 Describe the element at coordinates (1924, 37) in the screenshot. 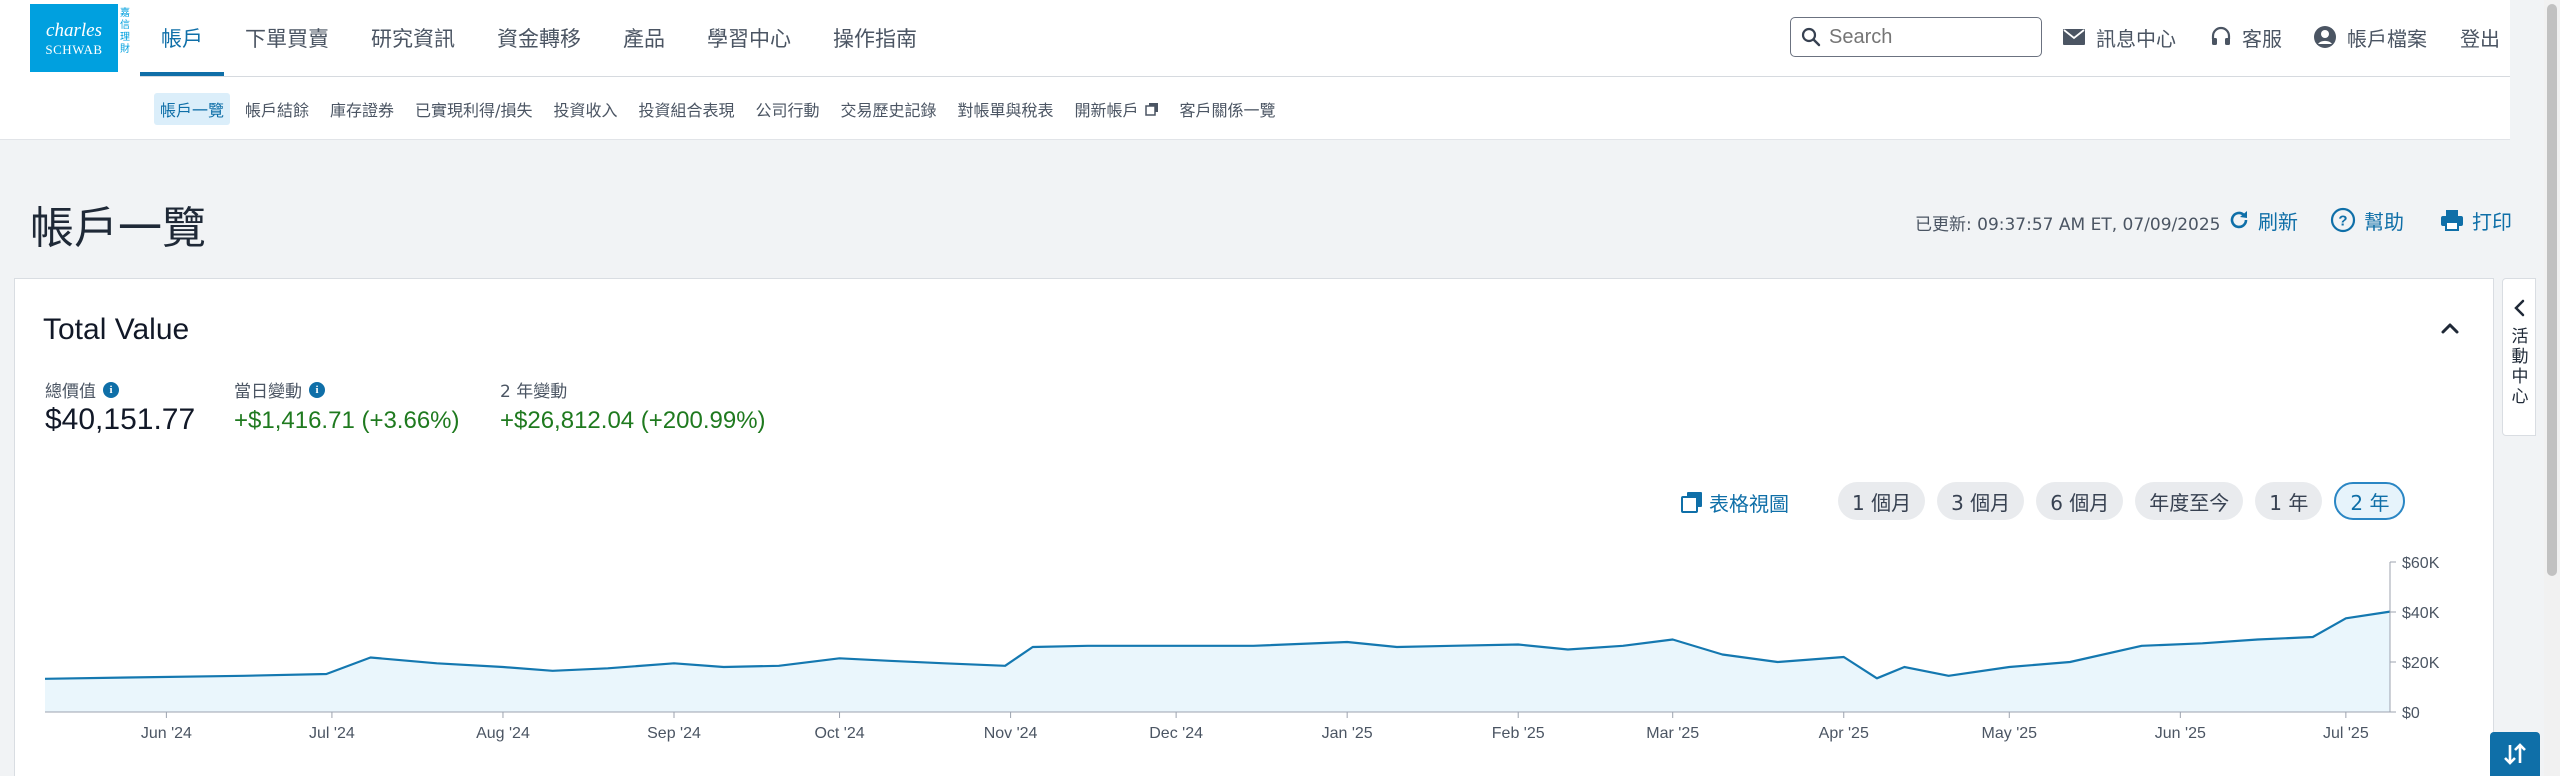

I see `search-input` at that location.